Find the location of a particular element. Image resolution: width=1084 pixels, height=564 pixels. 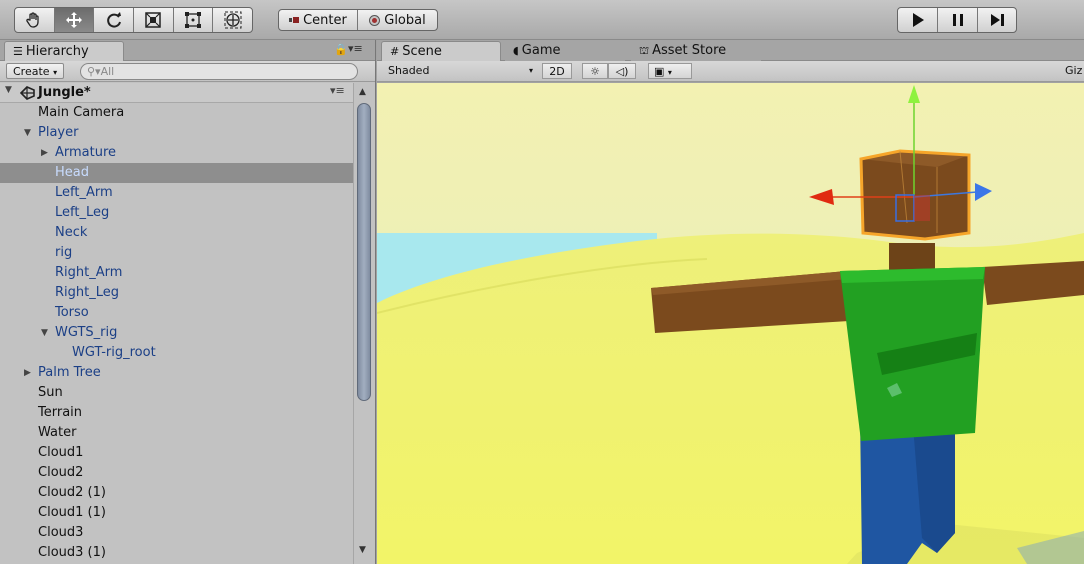

hierarchy-item: ▶ Armature is located at coordinates (176, 153).